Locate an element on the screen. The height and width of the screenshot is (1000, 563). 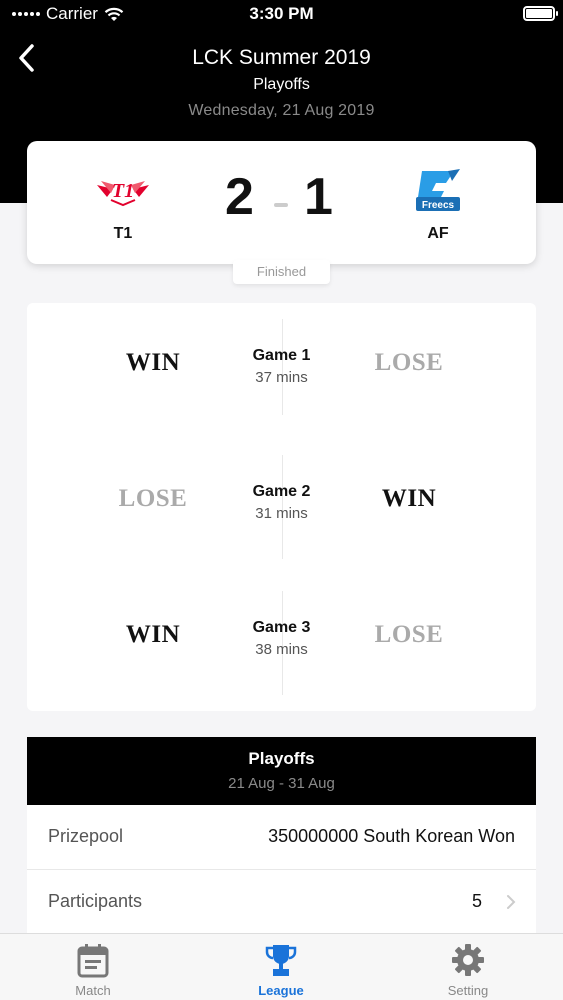
tab-match: Match is located at coordinates (93, 967).